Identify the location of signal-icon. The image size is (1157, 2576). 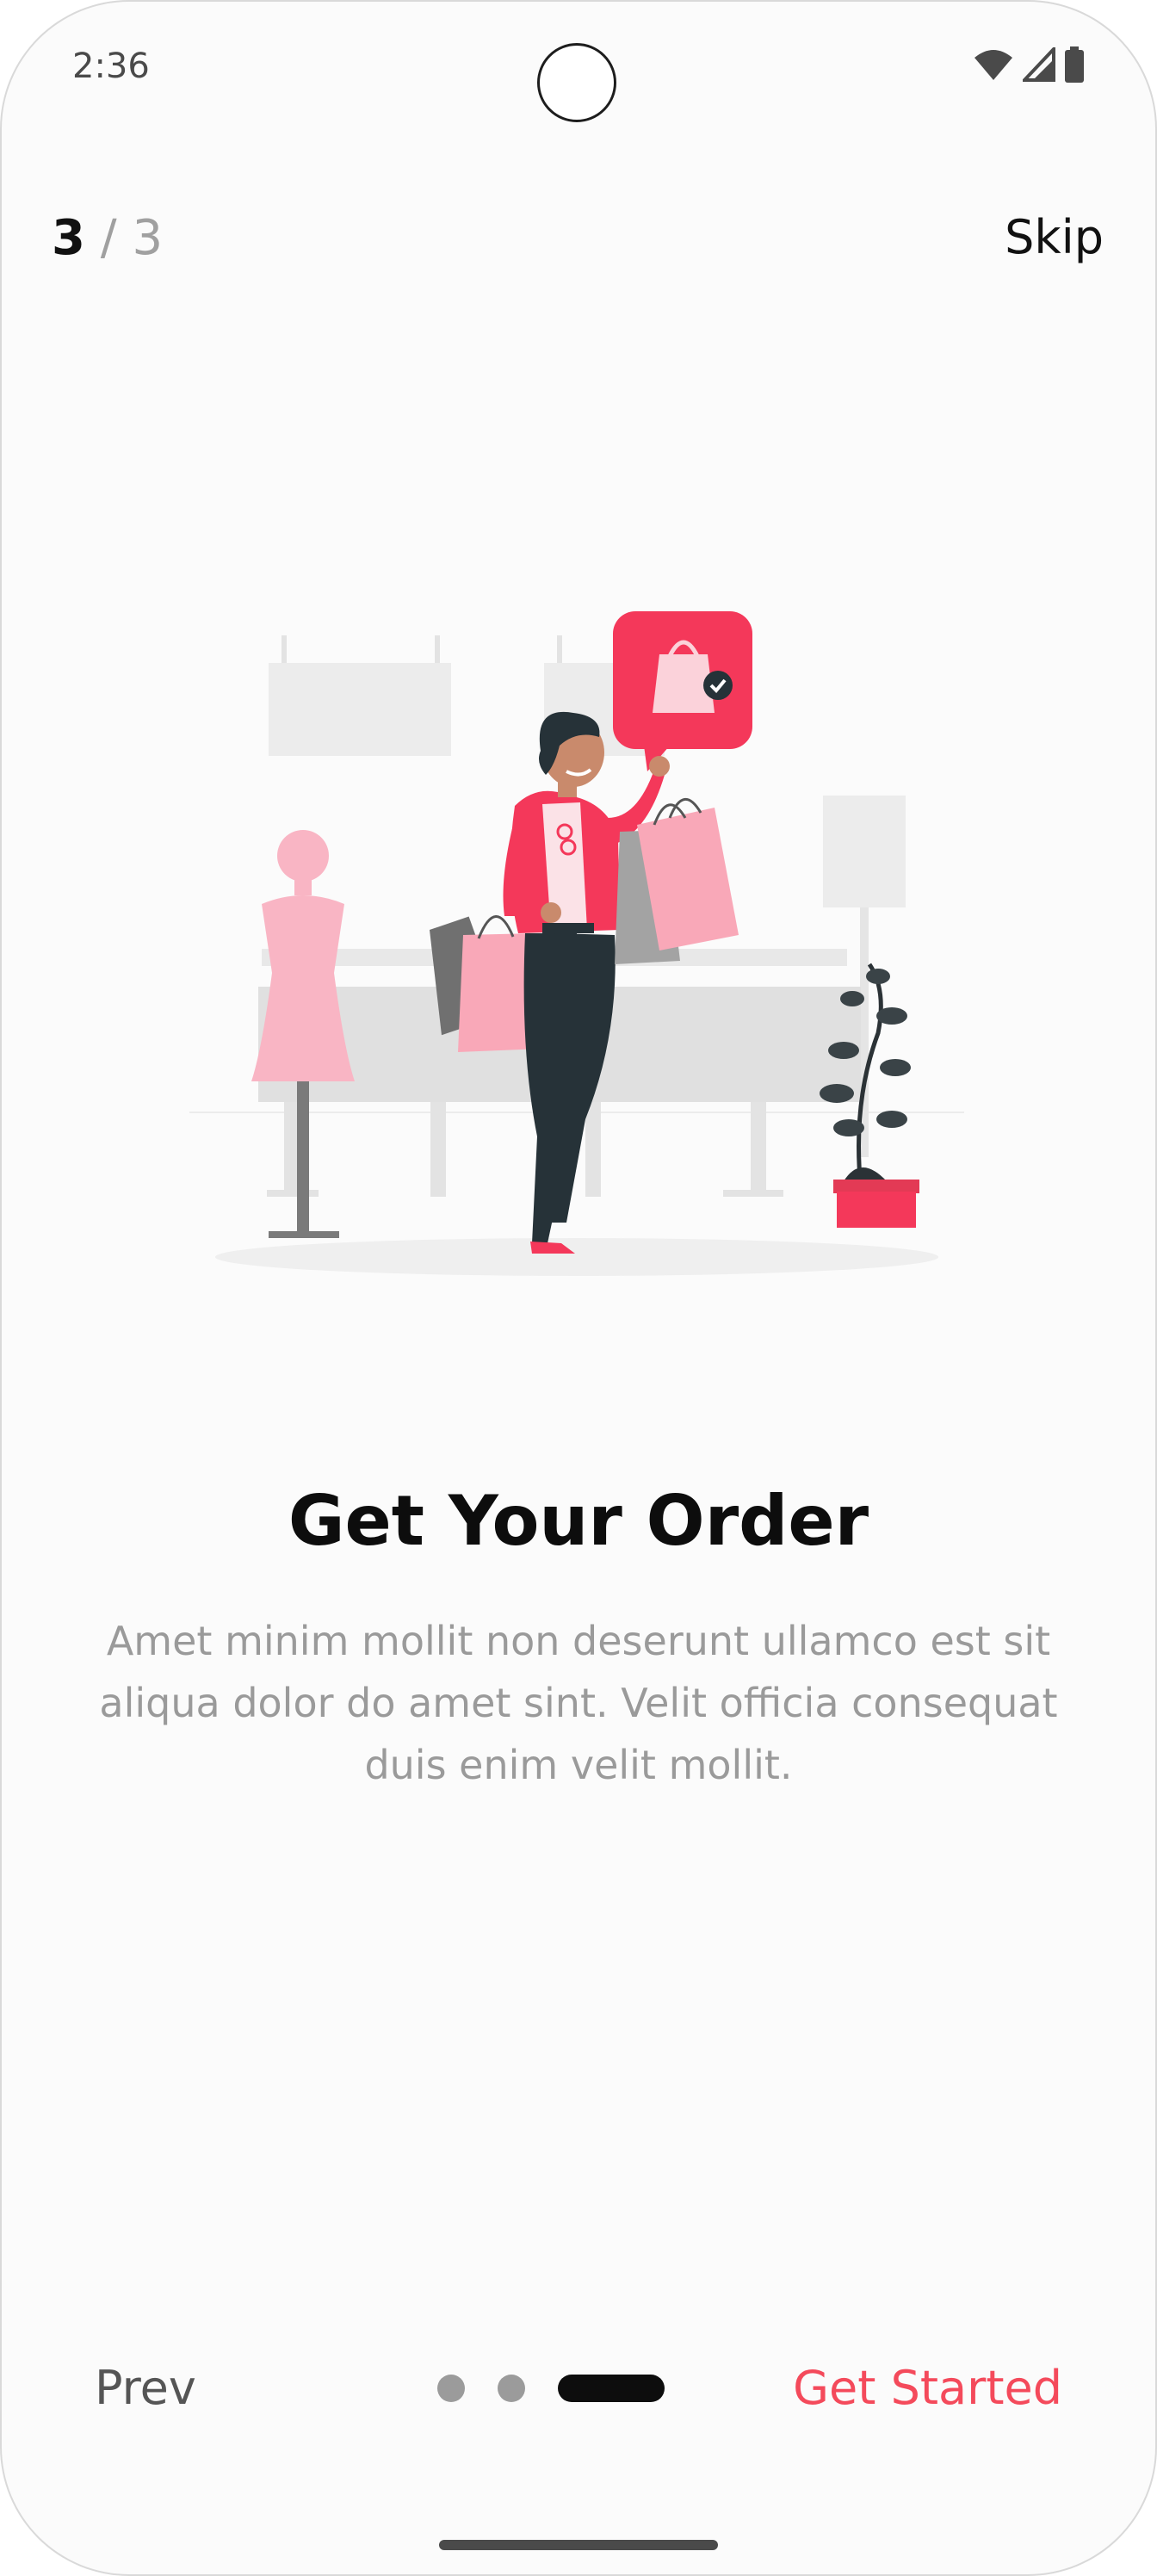
(1039, 64).